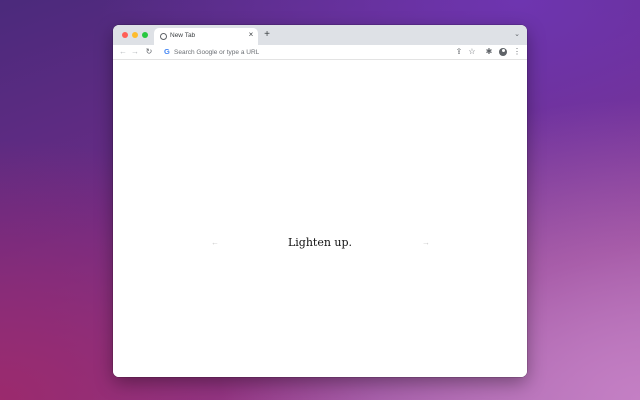  Describe the element at coordinates (123, 52) in the screenshot. I see `back-arrow-icon: ←` at that location.